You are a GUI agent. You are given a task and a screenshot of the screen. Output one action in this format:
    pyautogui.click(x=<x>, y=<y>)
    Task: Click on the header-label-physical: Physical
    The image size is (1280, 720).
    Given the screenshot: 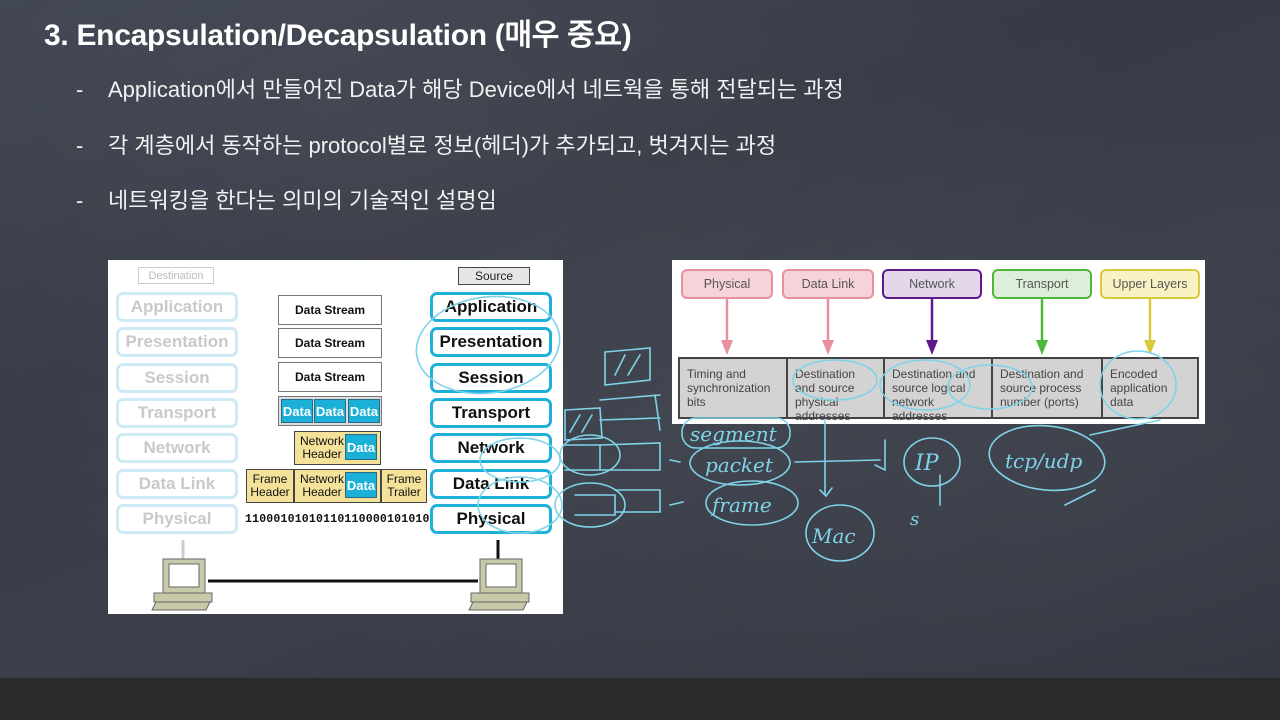 What is the action you would take?
    pyautogui.click(x=727, y=284)
    